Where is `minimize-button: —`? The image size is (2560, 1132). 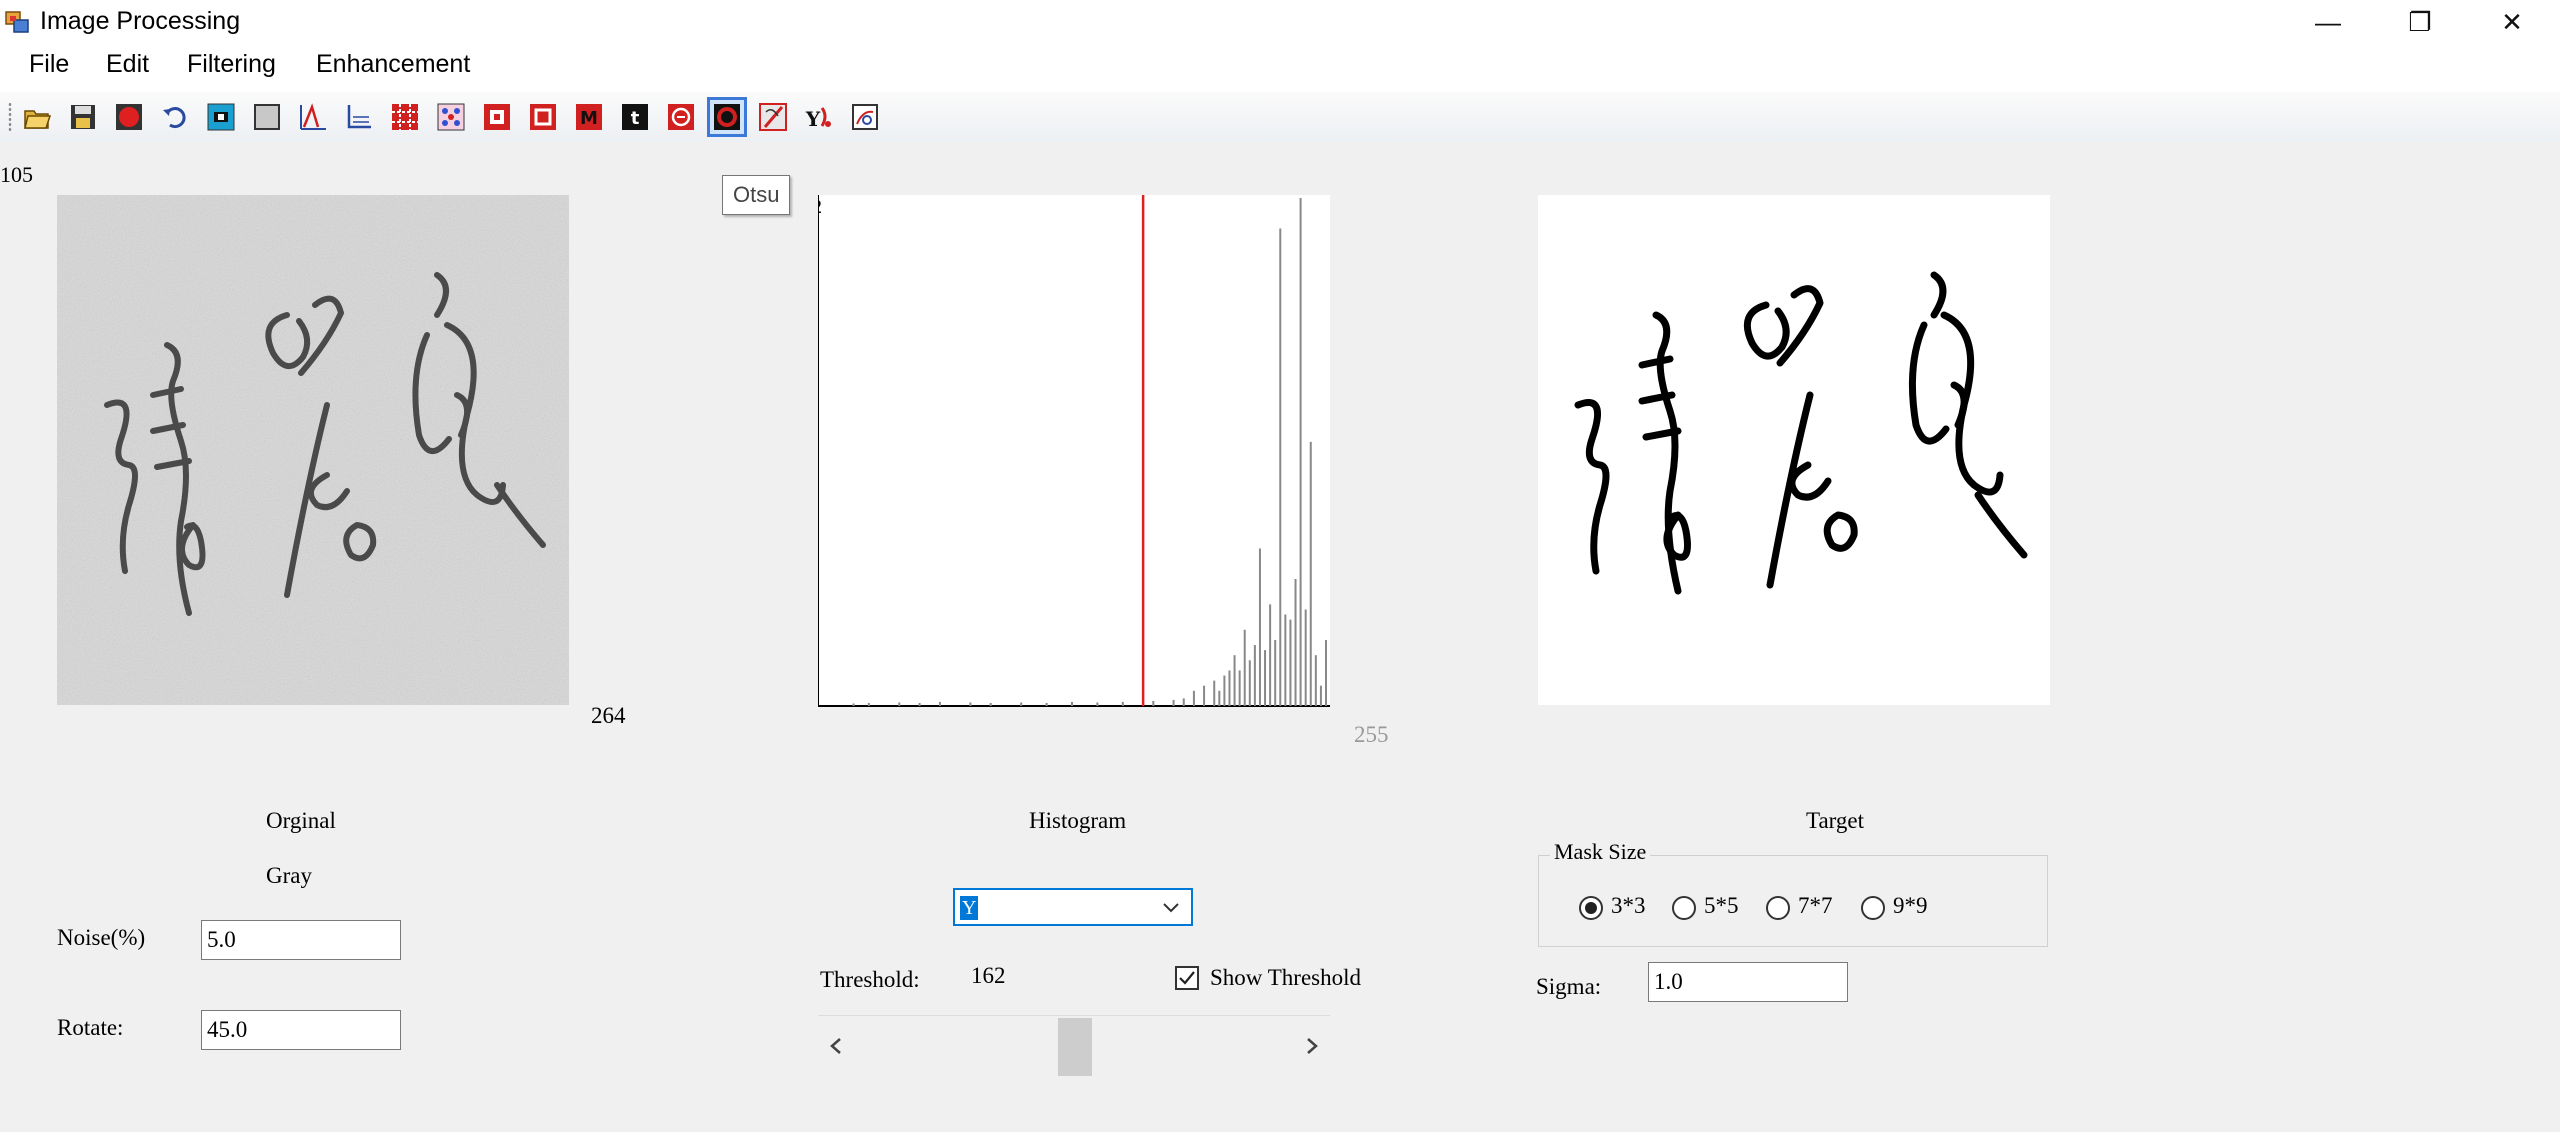 minimize-button: — is located at coordinates (2328, 22).